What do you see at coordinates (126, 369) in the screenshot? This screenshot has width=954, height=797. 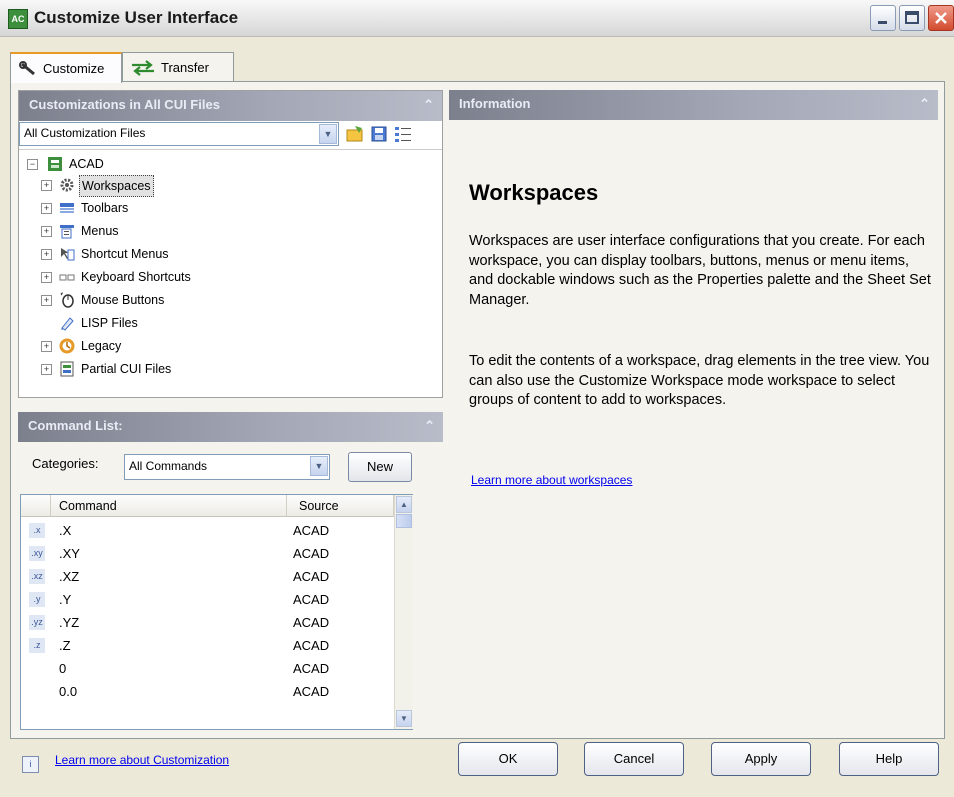 I see `tree-label-partial-cui-files: Partial CUI Files` at bounding box center [126, 369].